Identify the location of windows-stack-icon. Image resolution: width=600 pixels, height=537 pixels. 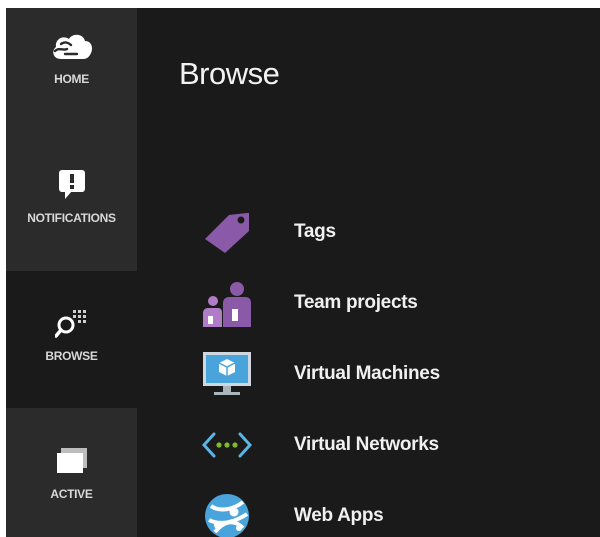
(72, 461).